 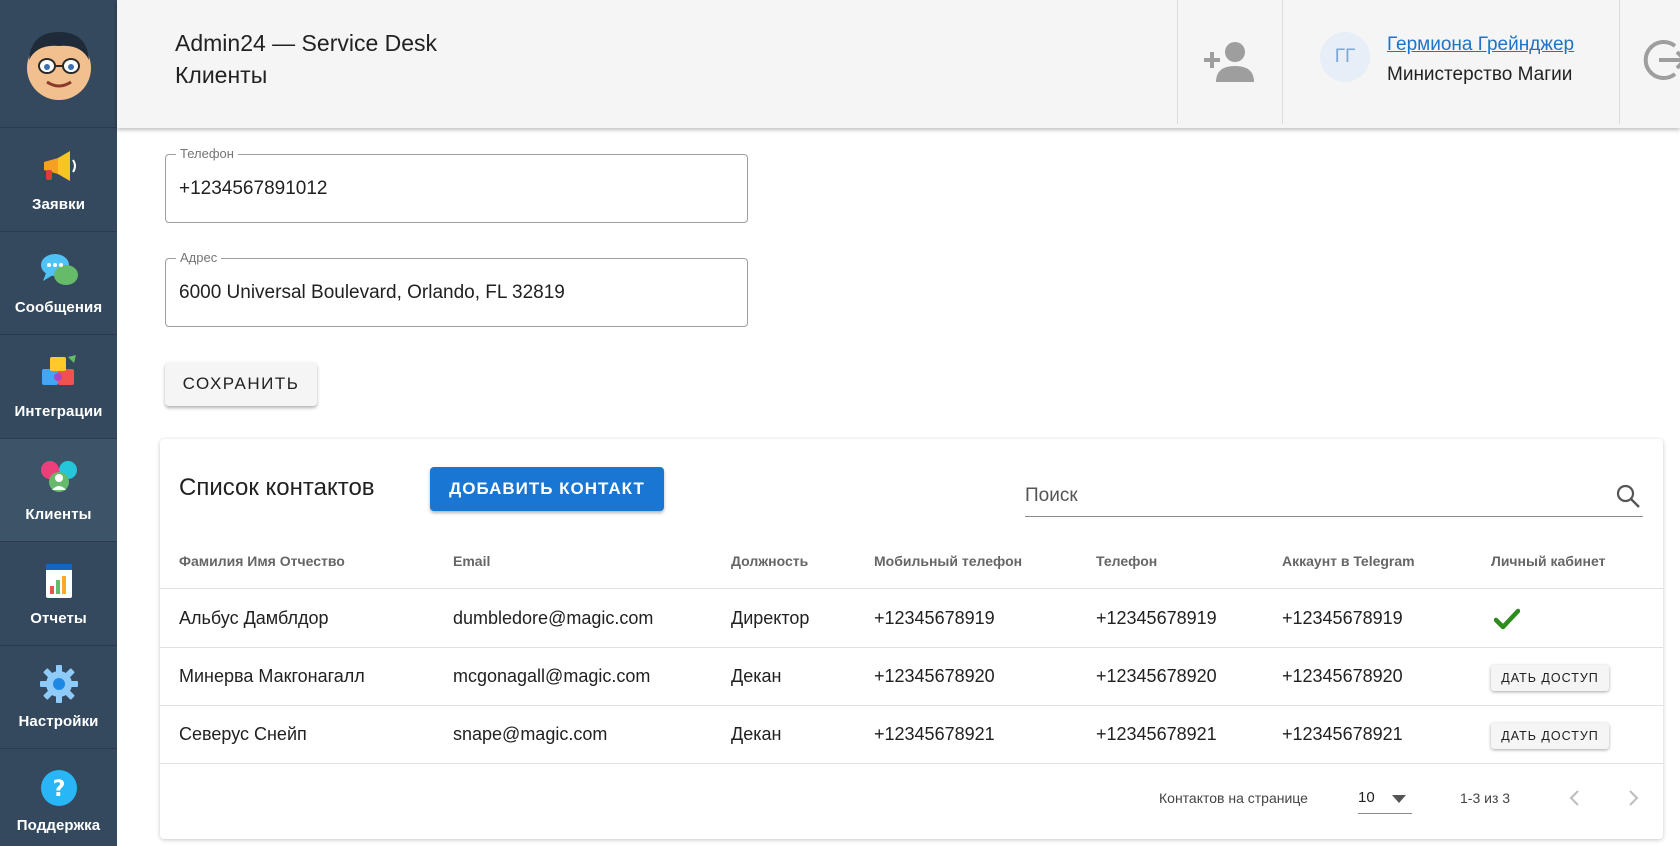 I want to click on cell-mobile: +12345678921, so click(x=934, y=734).